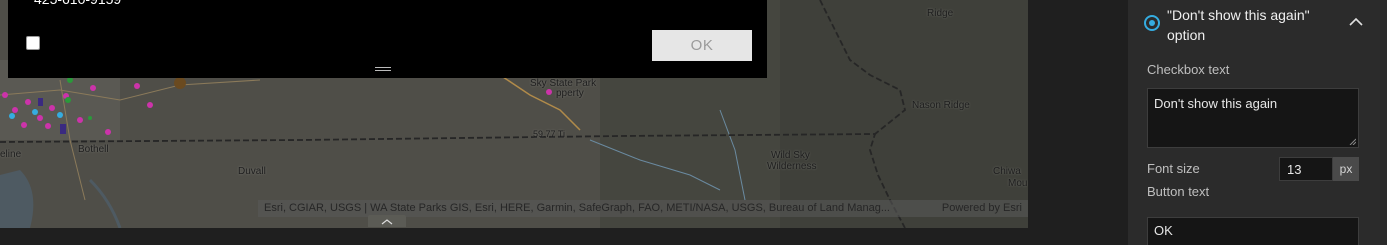  I want to click on map-label-pperty: pperty, so click(570, 93).